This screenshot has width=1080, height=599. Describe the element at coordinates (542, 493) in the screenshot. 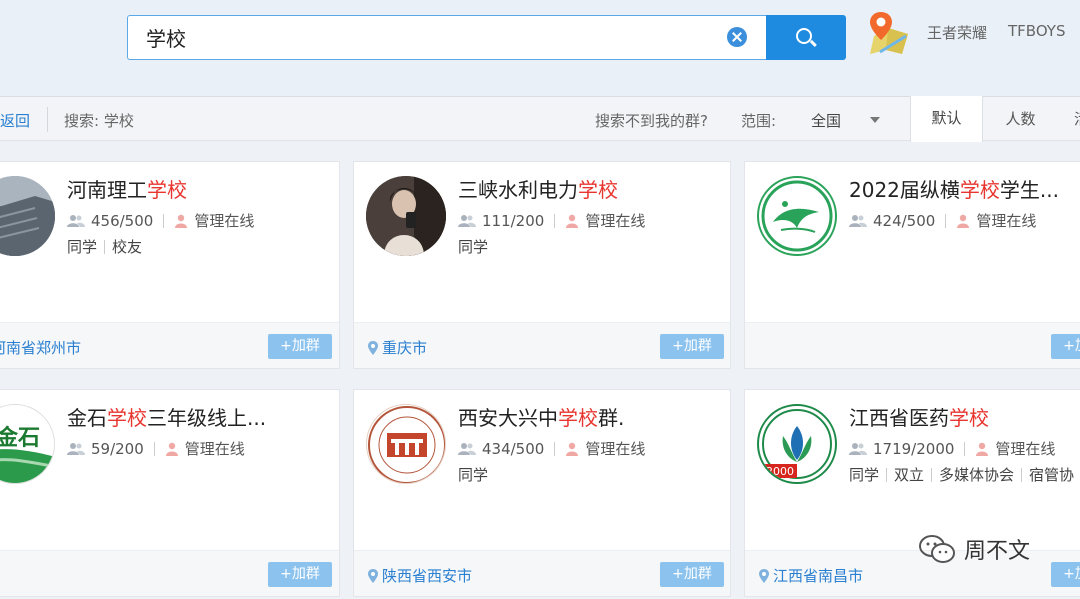

I see `group-card: 西安大兴中学校群. 434/500 管理在线 同学 陕西省西安市 +加群` at that location.